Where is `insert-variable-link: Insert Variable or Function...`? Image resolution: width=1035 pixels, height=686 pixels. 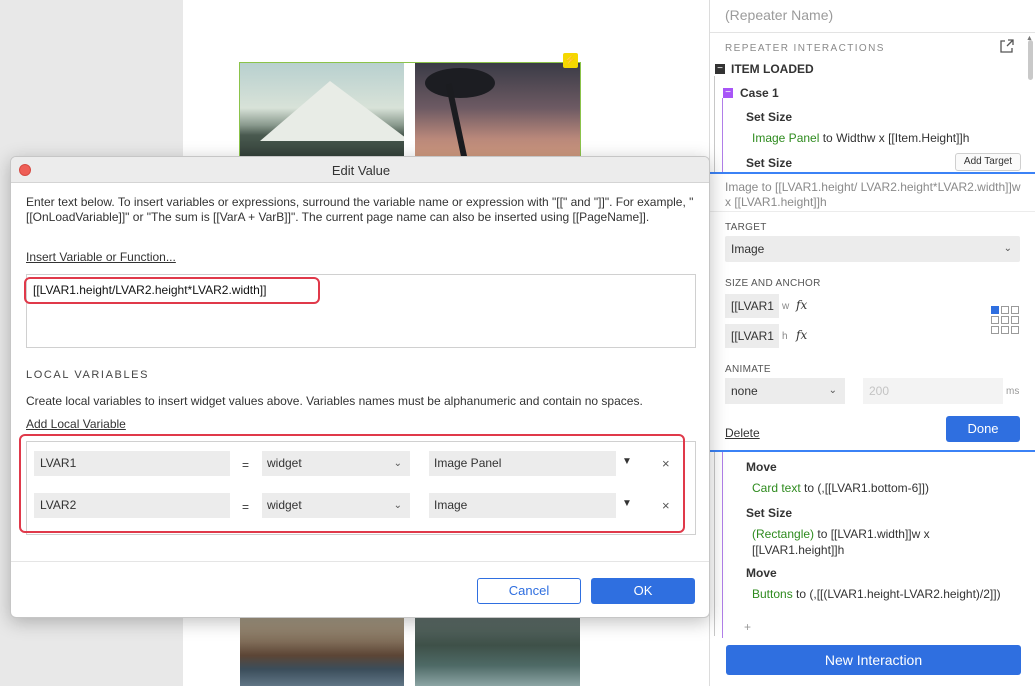
insert-variable-link: Insert Variable or Function... is located at coordinates (101, 257).